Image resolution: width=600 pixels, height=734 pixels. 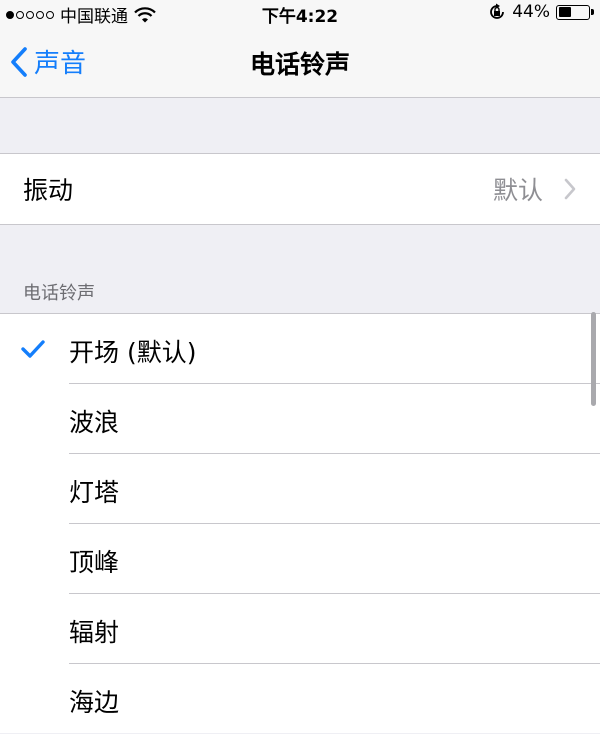 What do you see at coordinates (300, 559) in the screenshot?
I see `list-item: 顶峰` at bounding box center [300, 559].